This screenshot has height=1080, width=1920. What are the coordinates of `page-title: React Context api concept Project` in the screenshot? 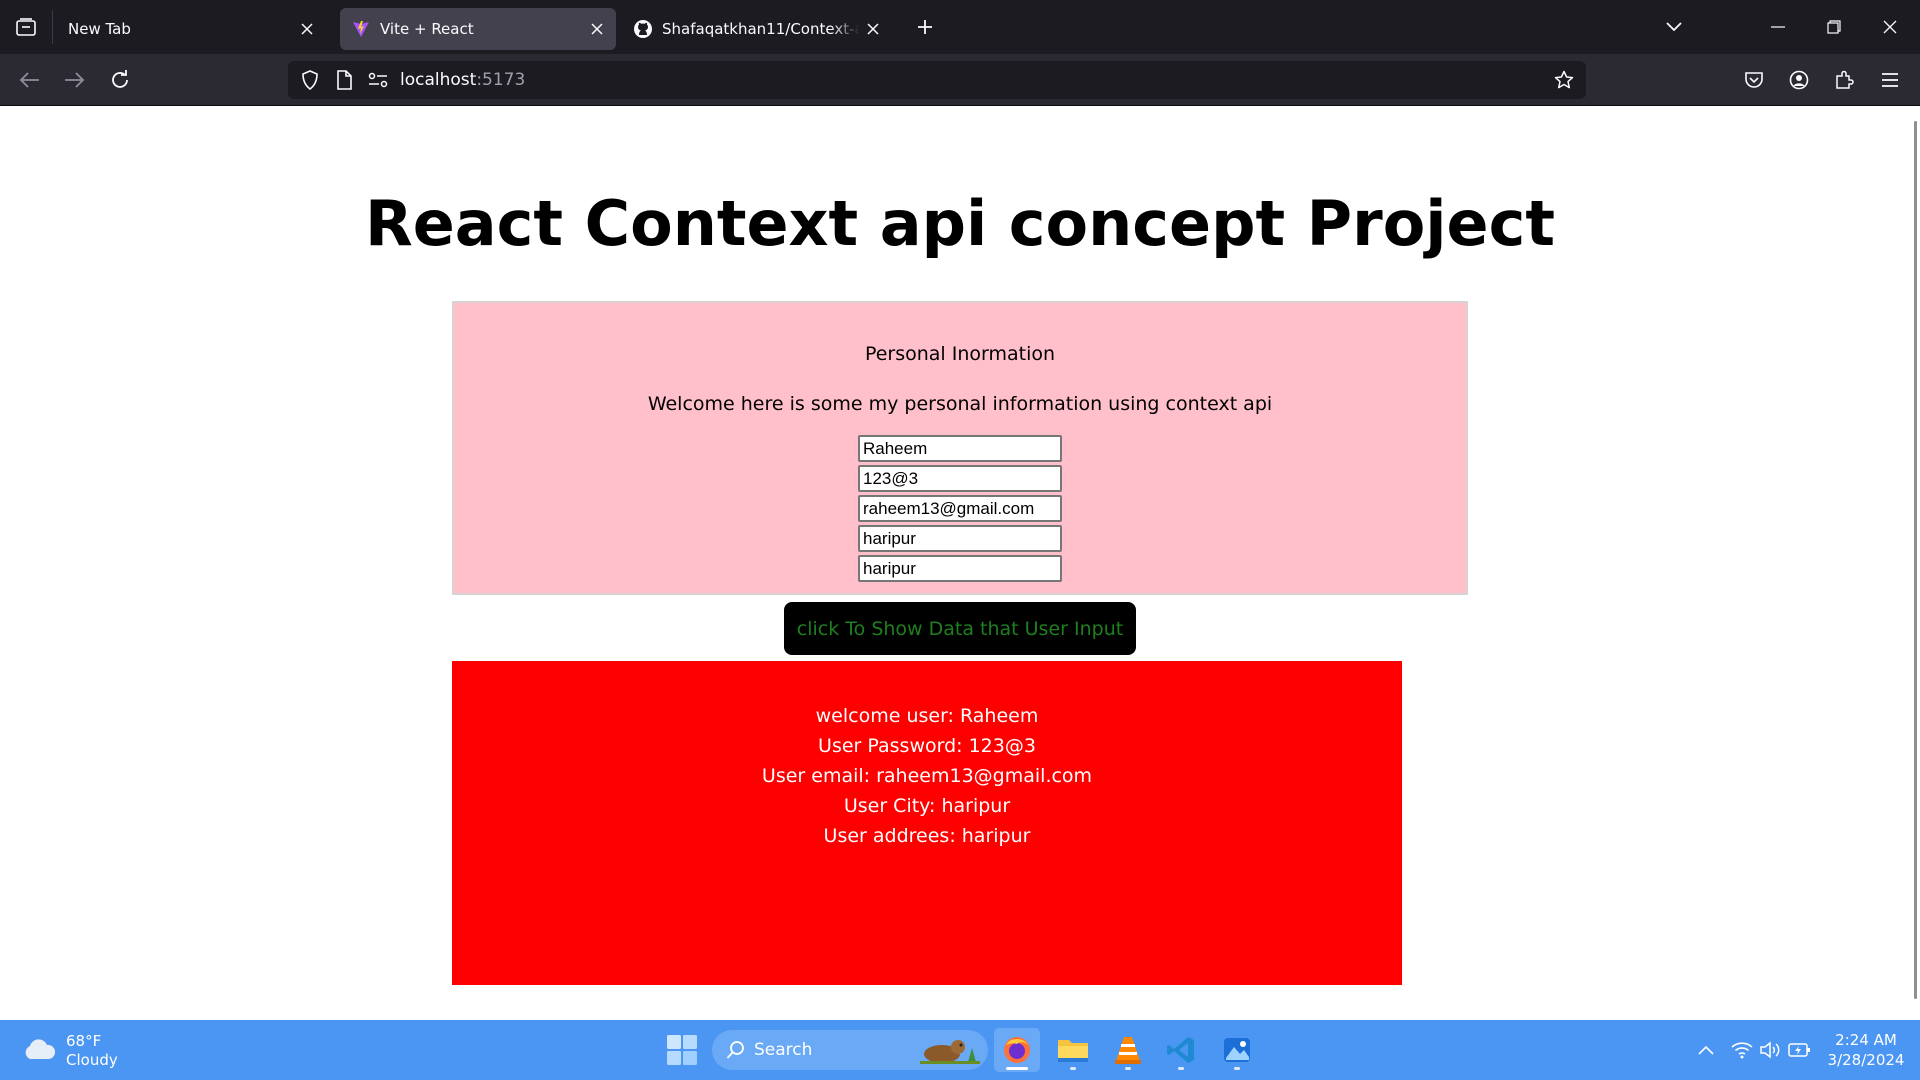 It's located at (960, 223).